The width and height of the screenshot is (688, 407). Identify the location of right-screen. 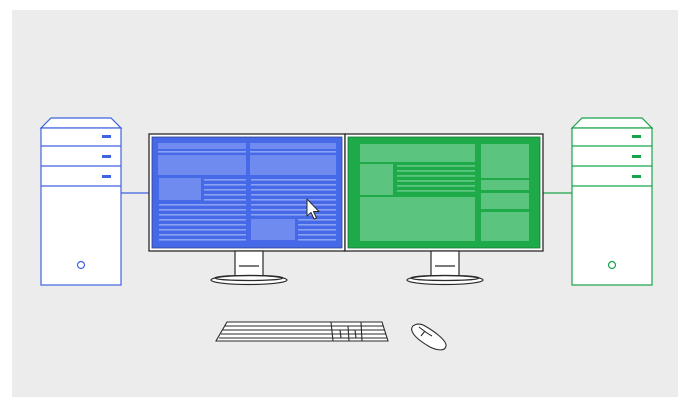
(444, 192).